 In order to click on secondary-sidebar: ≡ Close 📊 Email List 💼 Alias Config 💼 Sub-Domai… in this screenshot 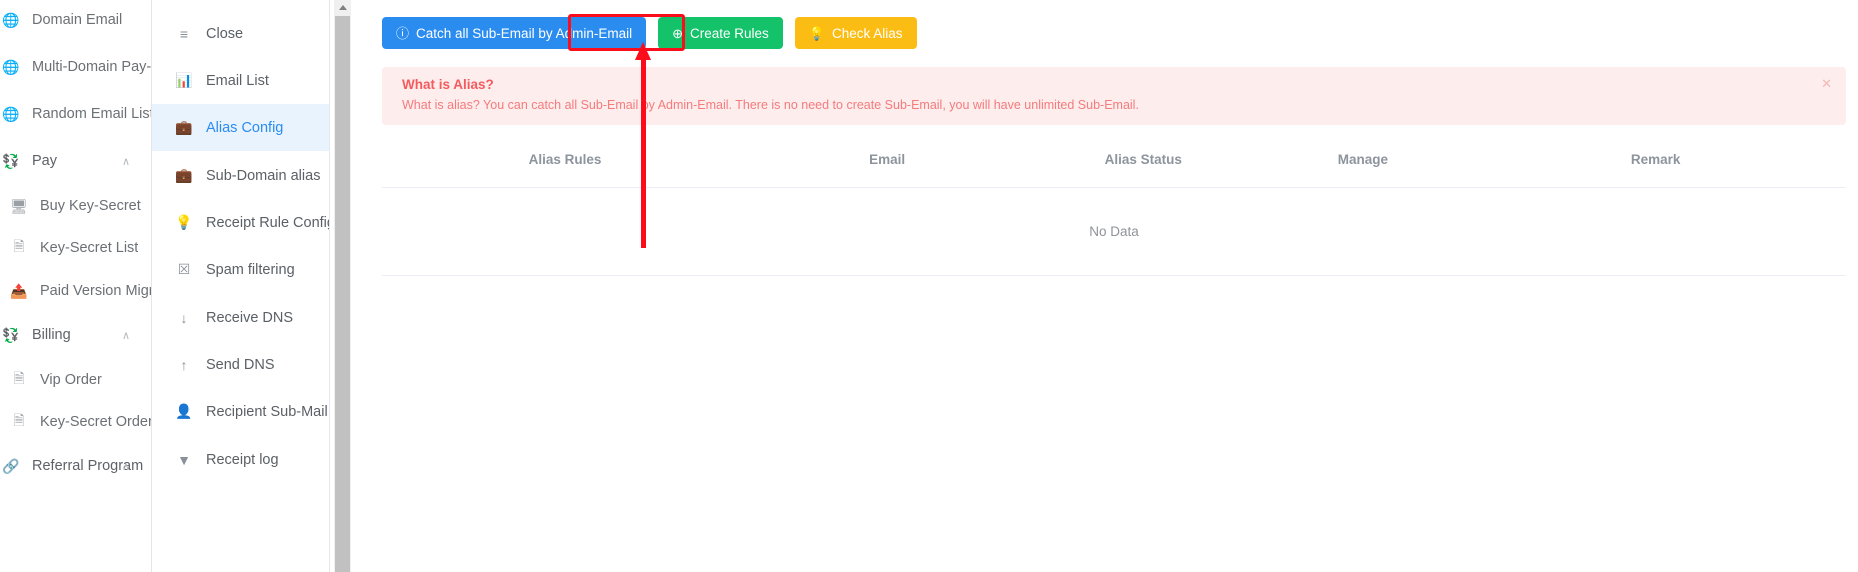, I will do `click(241, 286)`.